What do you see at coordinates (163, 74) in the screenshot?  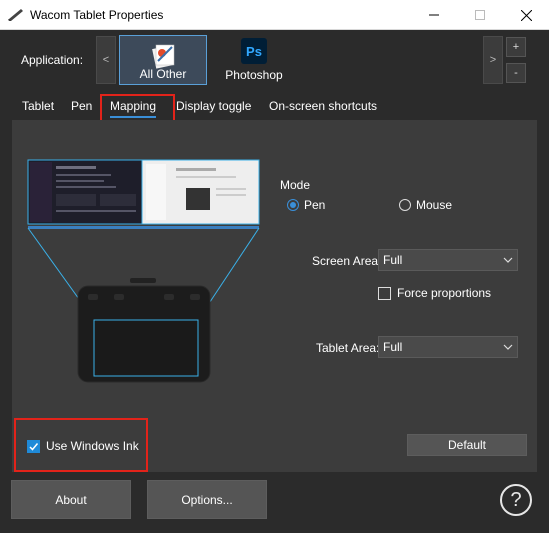 I see `app-tile-label: All Other` at bounding box center [163, 74].